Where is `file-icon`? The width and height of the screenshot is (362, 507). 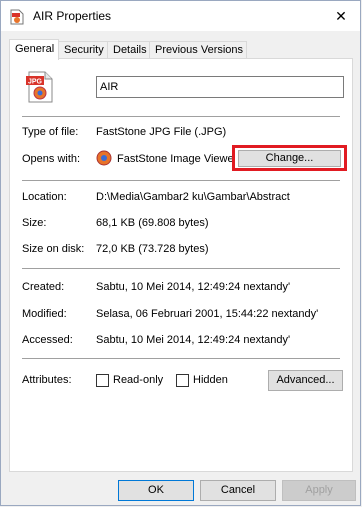 file-icon is located at coordinates (17, 17).